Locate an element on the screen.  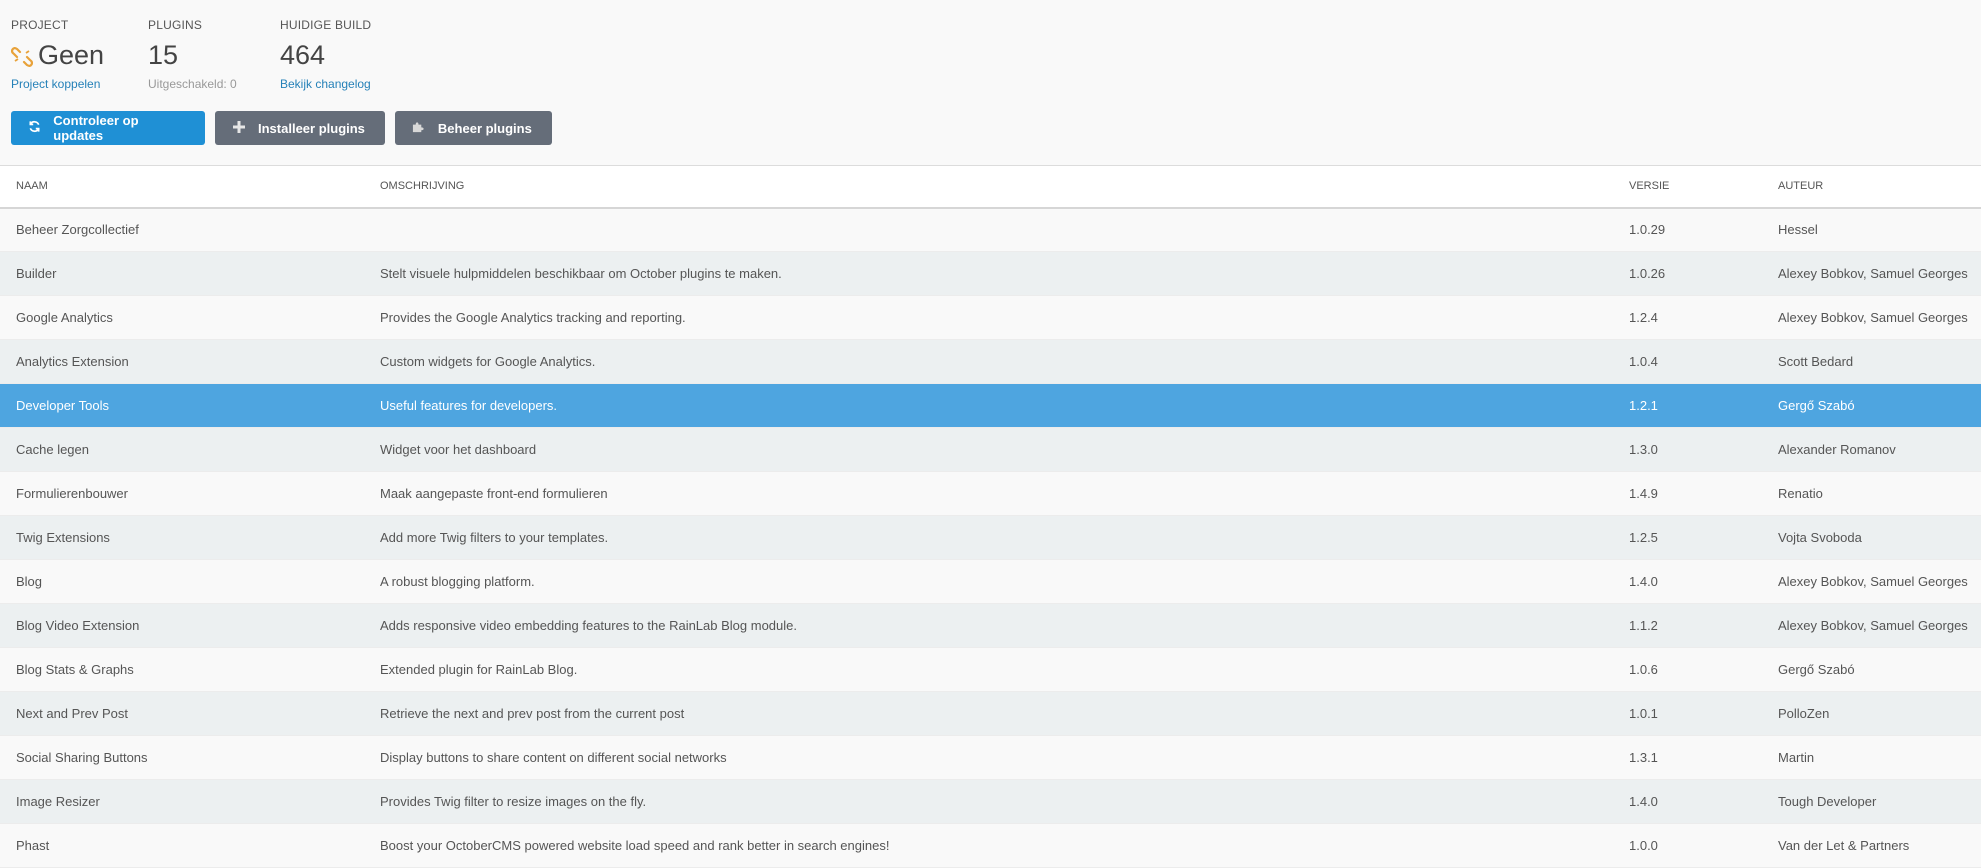
refresh-icon is located at coordinates (34, 128).